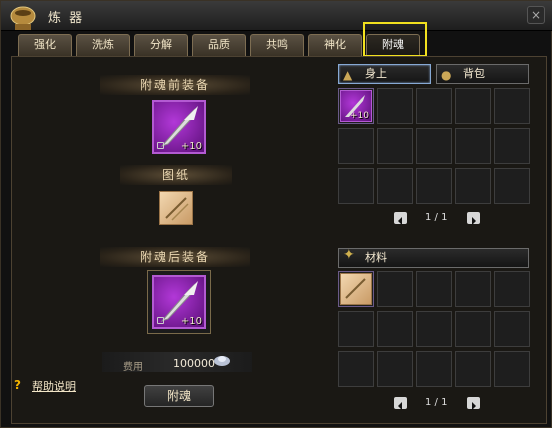 The width and height of the screenshot is (552, 428). Describe the element at coordinates (176, 175) in the screenshot. I see `blueprint-label: 图纸` at that location.